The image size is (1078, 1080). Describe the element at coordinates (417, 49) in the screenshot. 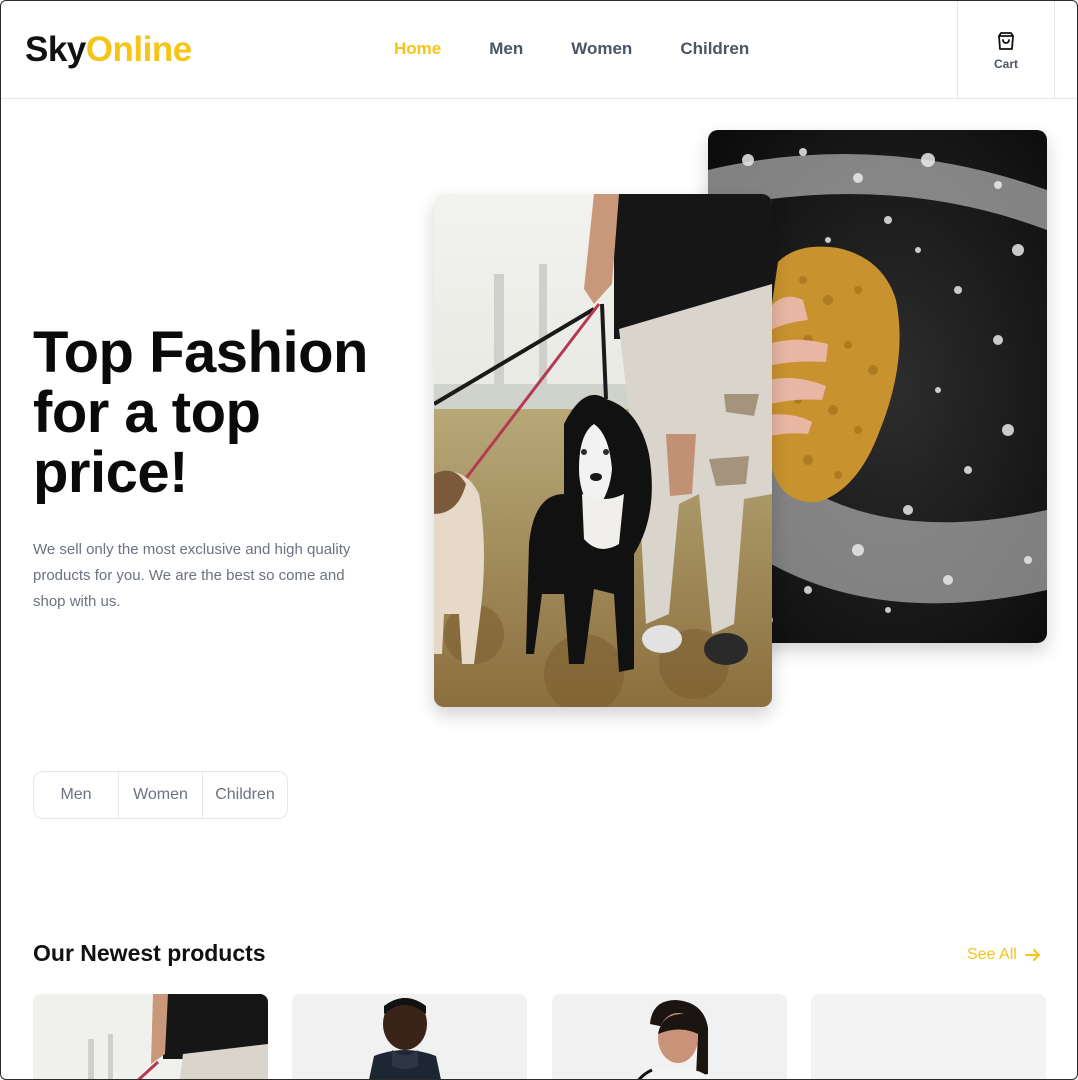

I see `nav-home: Home` at that location.